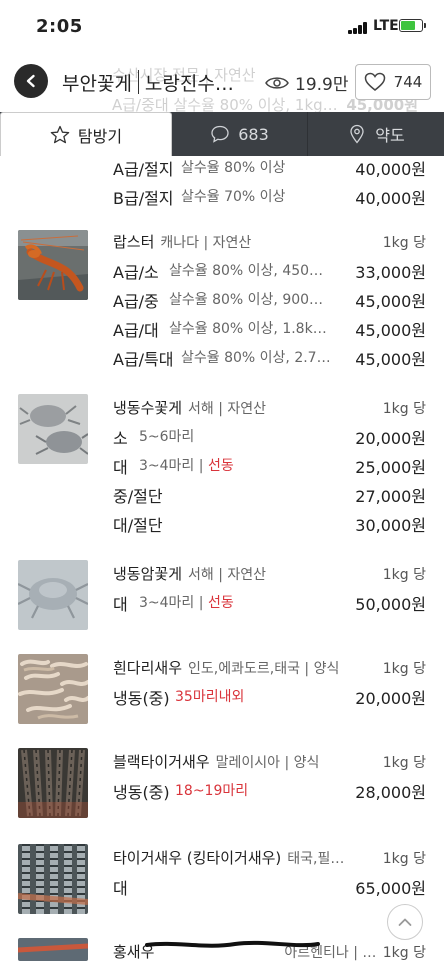  I want to click on view-count: 19.9만, so click(307, 82).